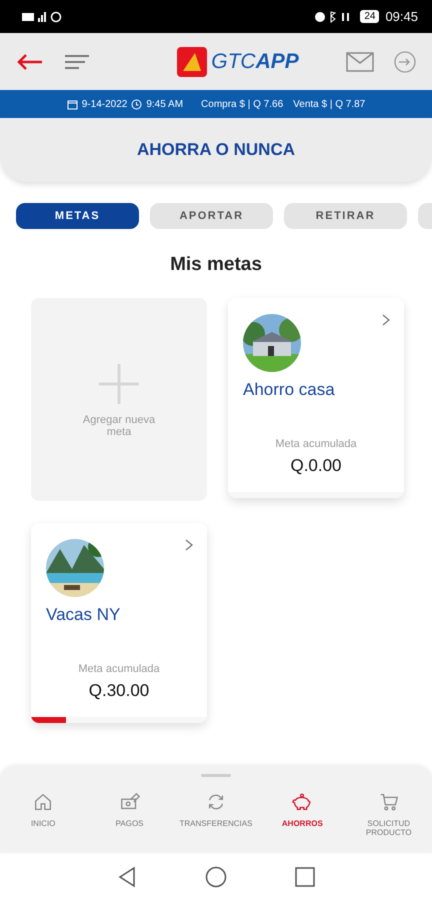 This screenshot has height=900, width=432. What do you see at coordinates (216, 877) in the screenshot?
I see `home-circle-icon` at bounding box center [216, 877].